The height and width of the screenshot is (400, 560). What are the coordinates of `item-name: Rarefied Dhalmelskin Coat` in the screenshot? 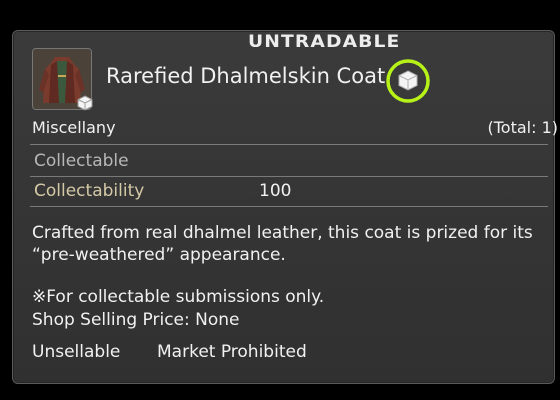 It's located at (246, 76).